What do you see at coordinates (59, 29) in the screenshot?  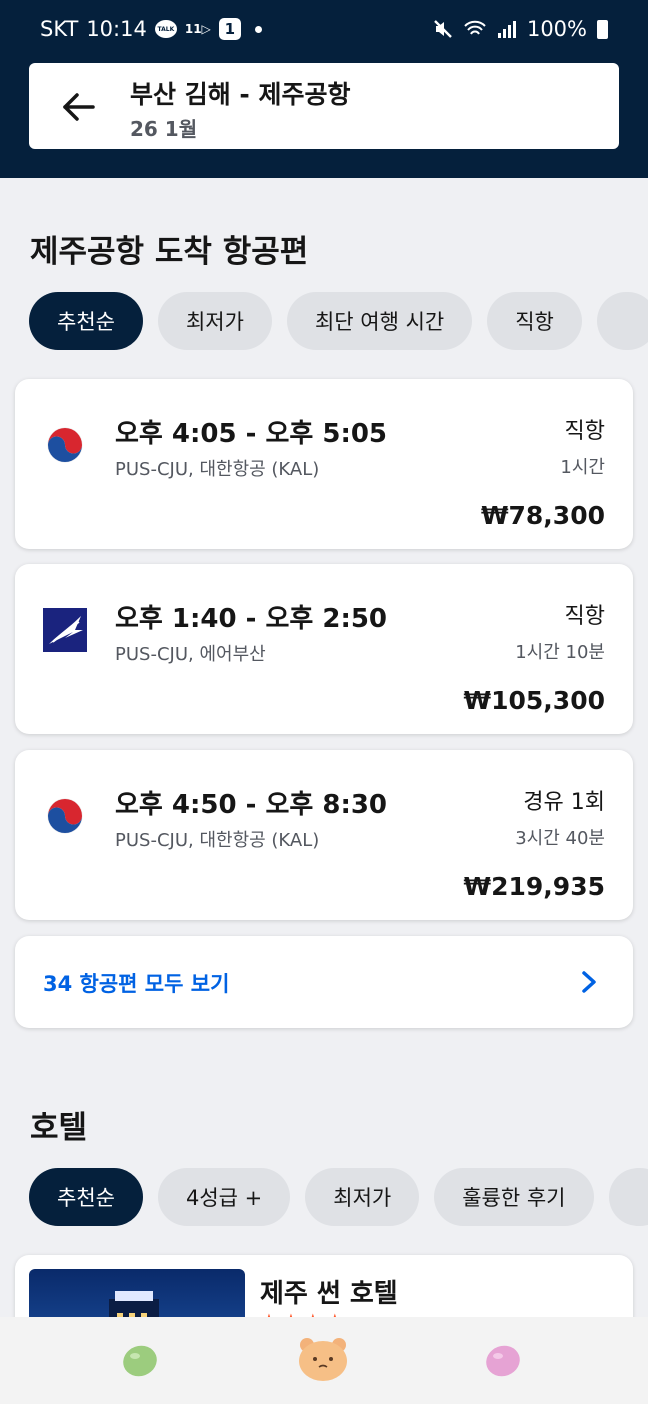 I see `carrier-name: SKT` at bounding box center [59, 29].